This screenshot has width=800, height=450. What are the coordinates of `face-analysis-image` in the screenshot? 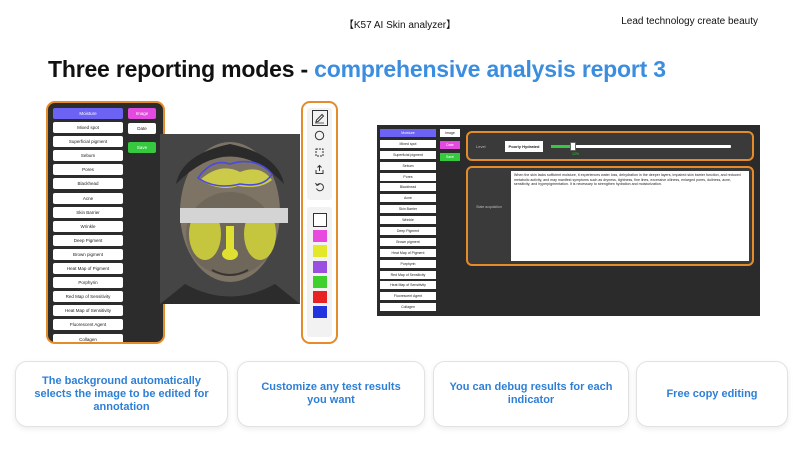 It's located at (230, 219).